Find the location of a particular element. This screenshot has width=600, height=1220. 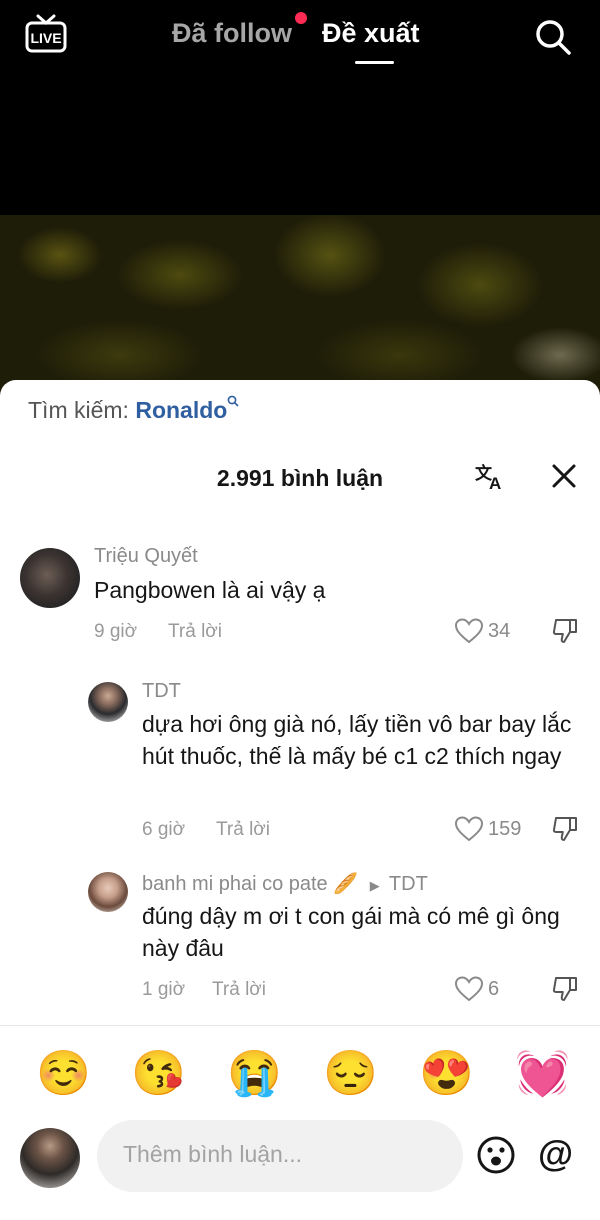

comment-time: 1 giờ is located at coordinates (164, 989).